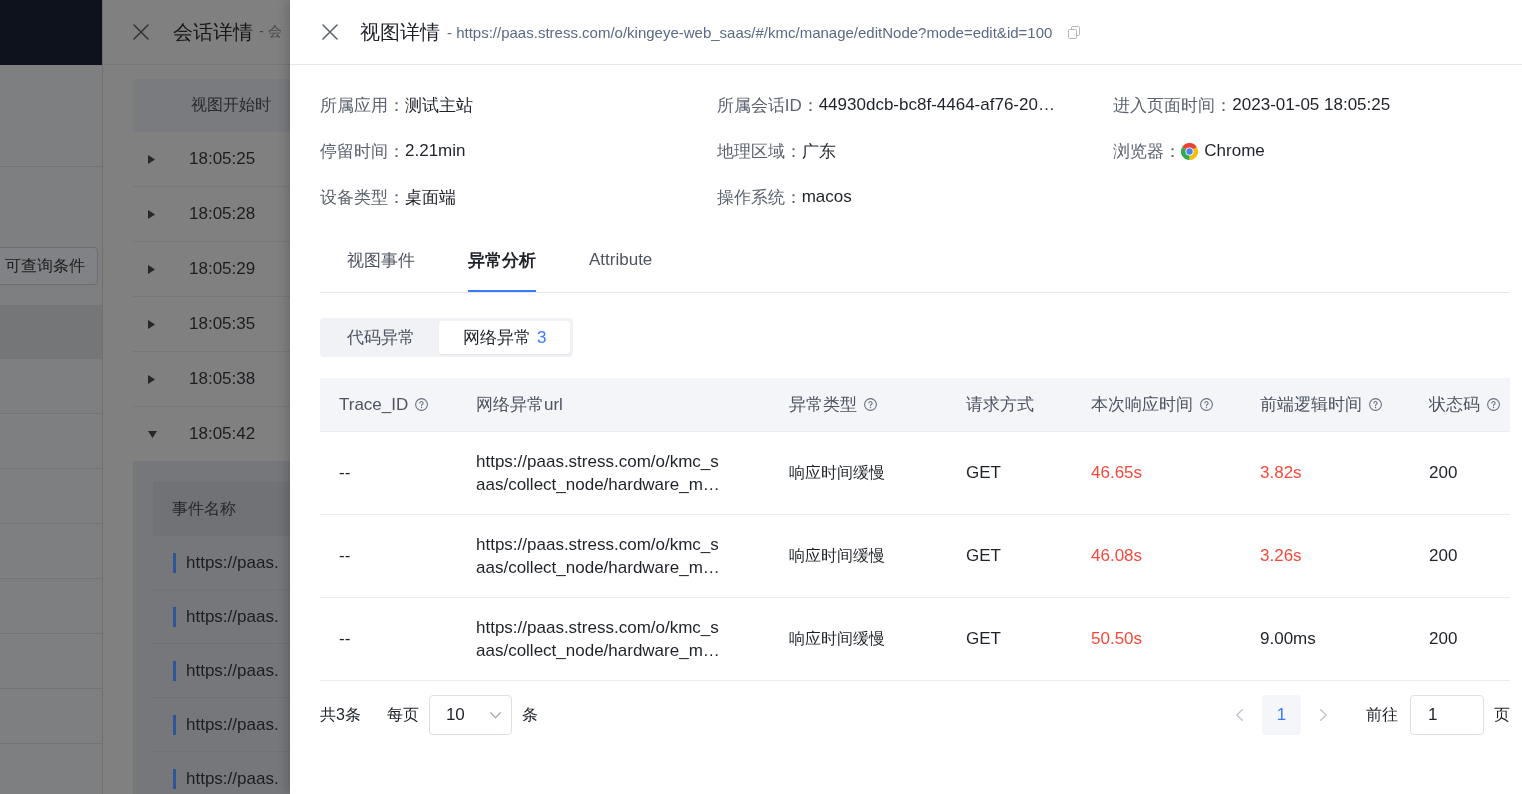 Image resolution: width=1522 pixels, height=794 pixels. I want to click on jump-label: 前往, so click(1382, 714).